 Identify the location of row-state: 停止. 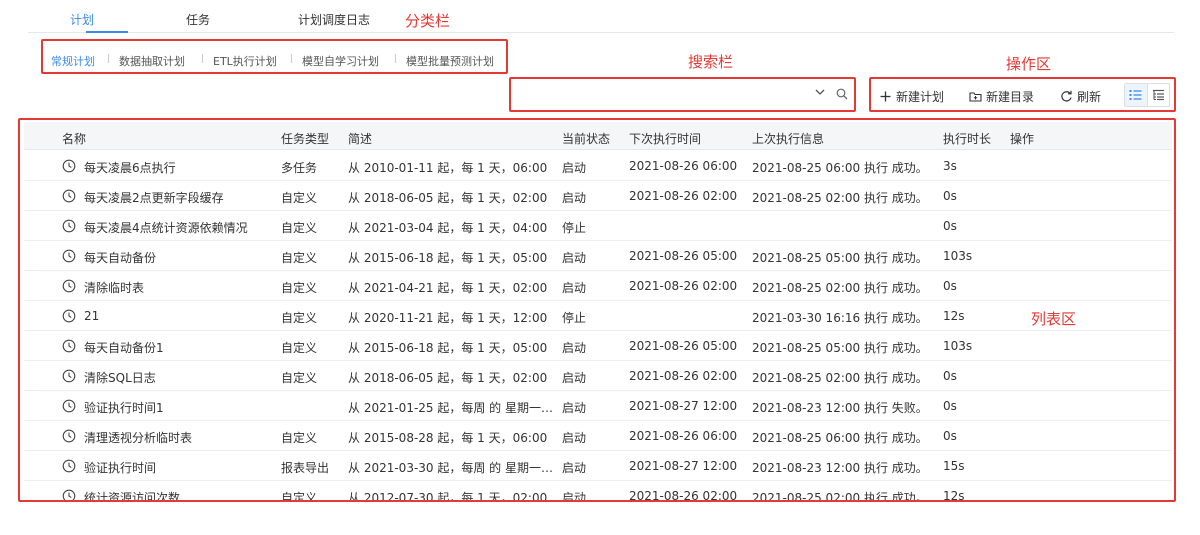
(574, 228).